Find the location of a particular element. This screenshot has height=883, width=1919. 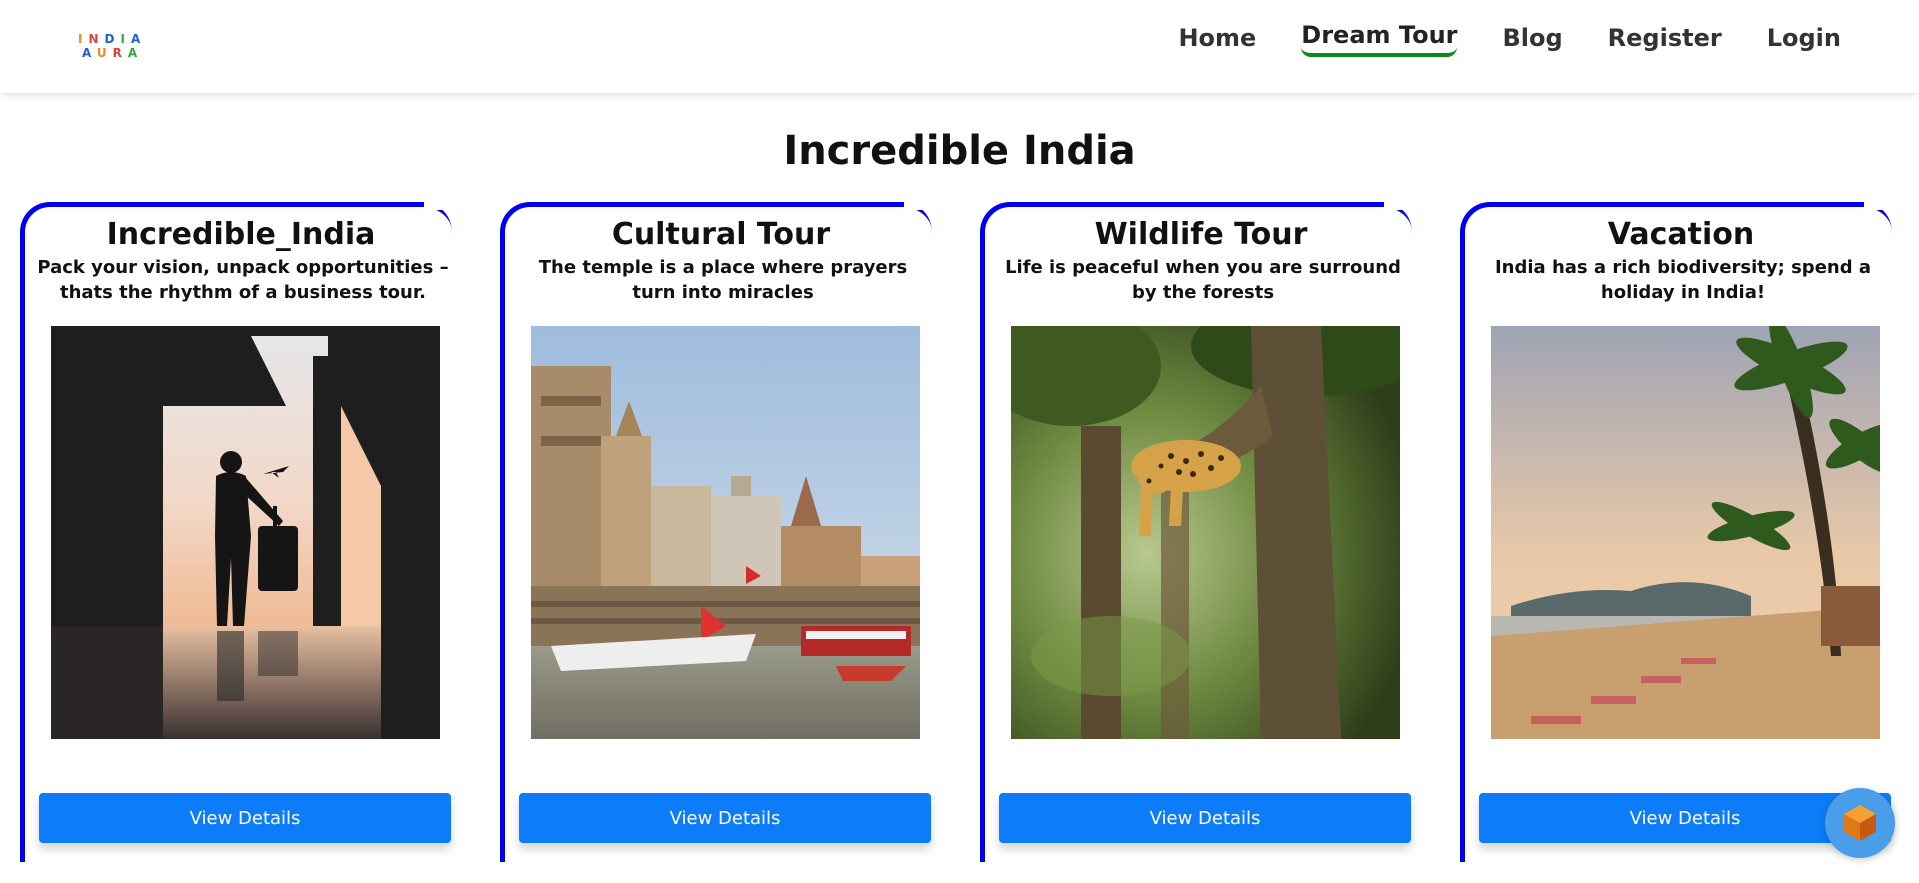

floating-chat-button is located at coordinates (1860, 823).